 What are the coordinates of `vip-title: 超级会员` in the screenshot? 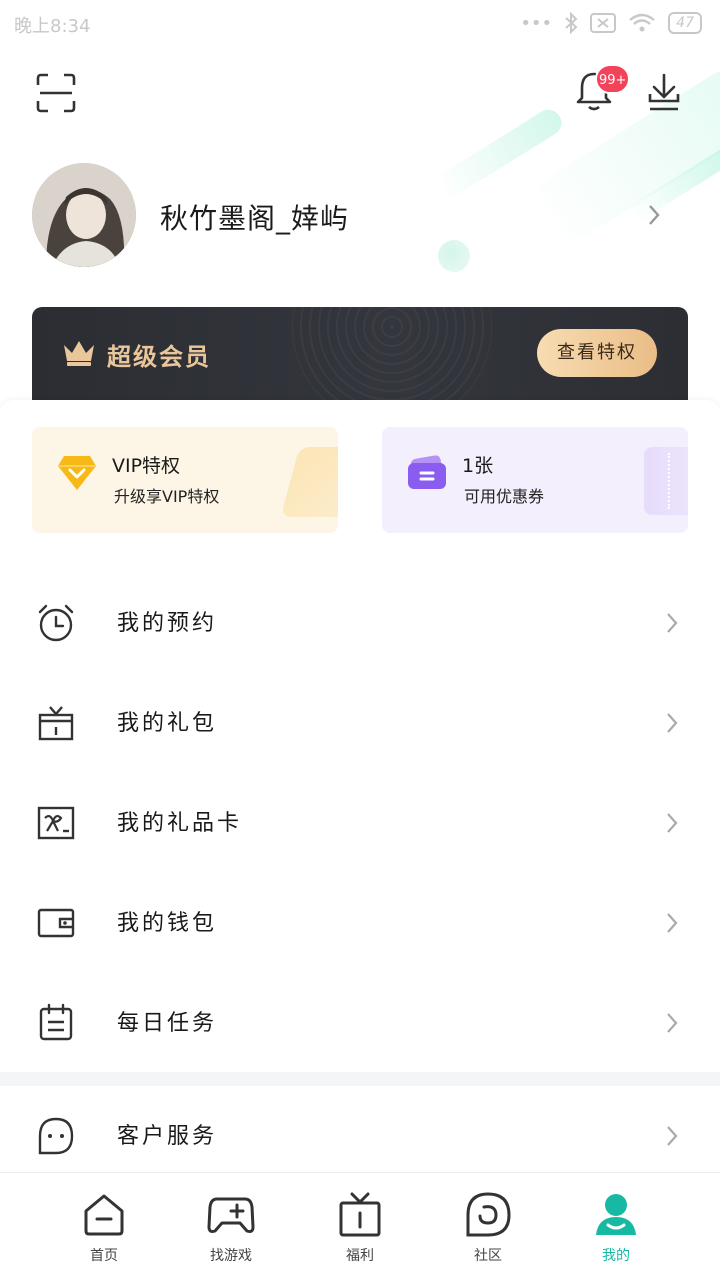 It's located at (159, 357).